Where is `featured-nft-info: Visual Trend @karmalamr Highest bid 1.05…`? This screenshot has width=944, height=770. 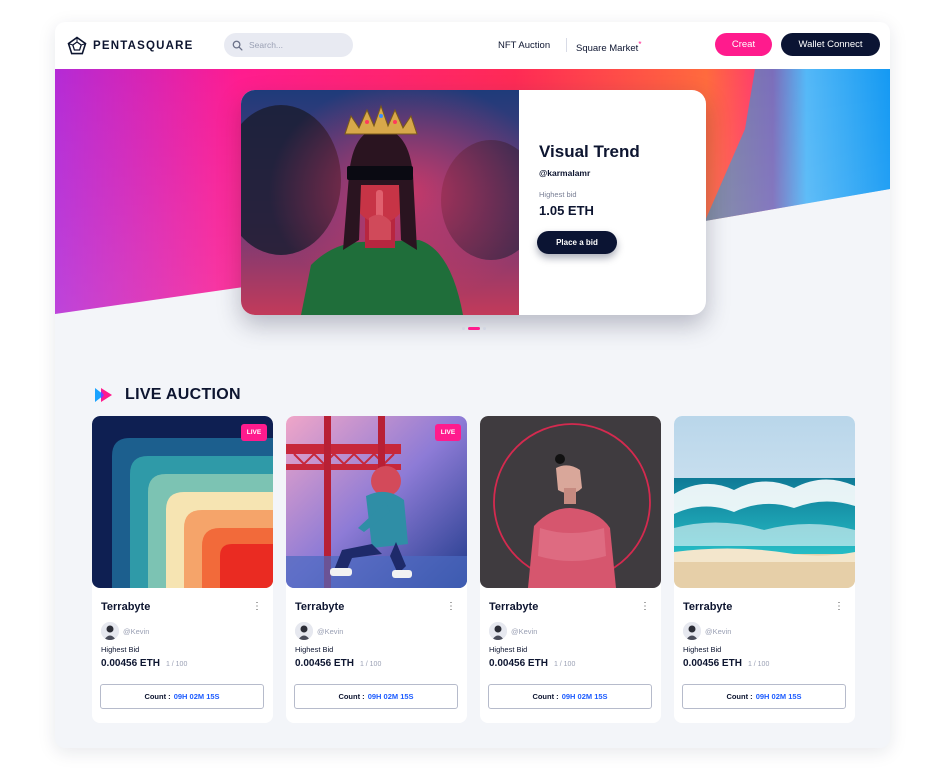 featured-nft-info: Visual Trend @karmalamr Highest bid 1.05… is located at coordinates (589, 180).